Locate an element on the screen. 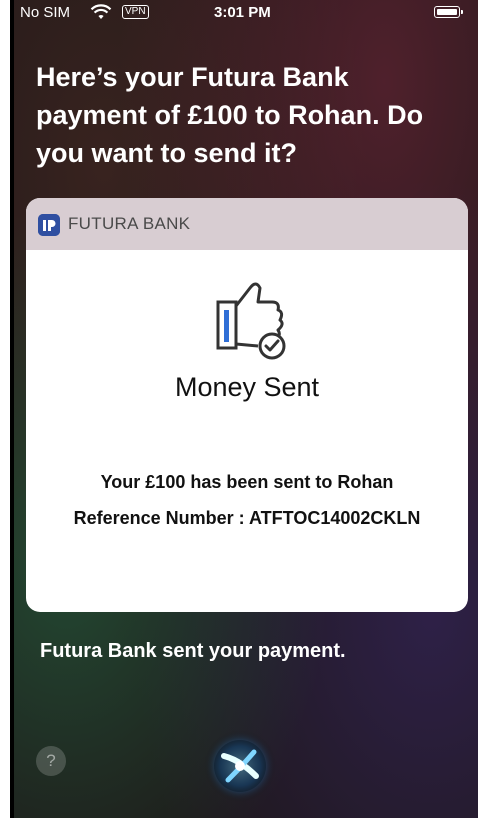 This screenshot has height=826, width=478. screen-border is located at coordinates (12, 409).